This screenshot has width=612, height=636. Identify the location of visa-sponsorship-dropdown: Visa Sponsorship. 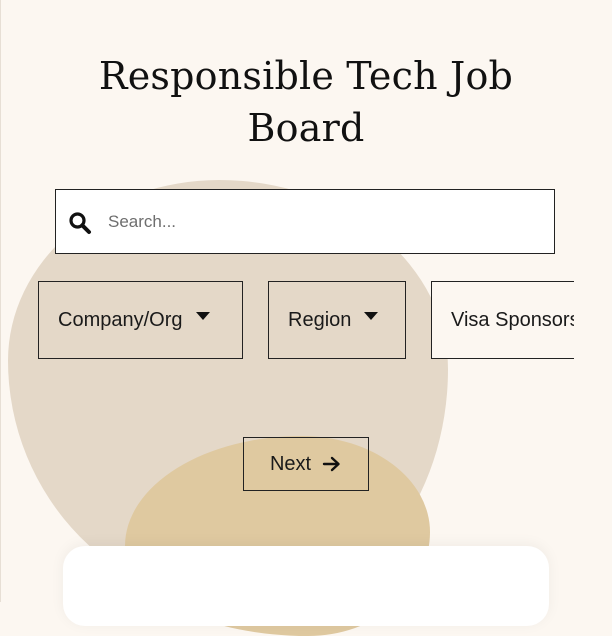
(502, 320).